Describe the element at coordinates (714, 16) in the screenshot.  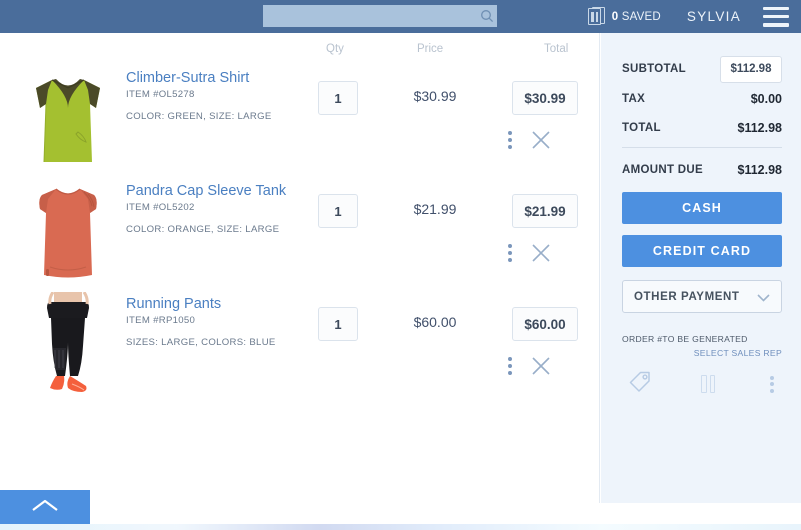
I see `current-user-name: SYLVIA` at that location.